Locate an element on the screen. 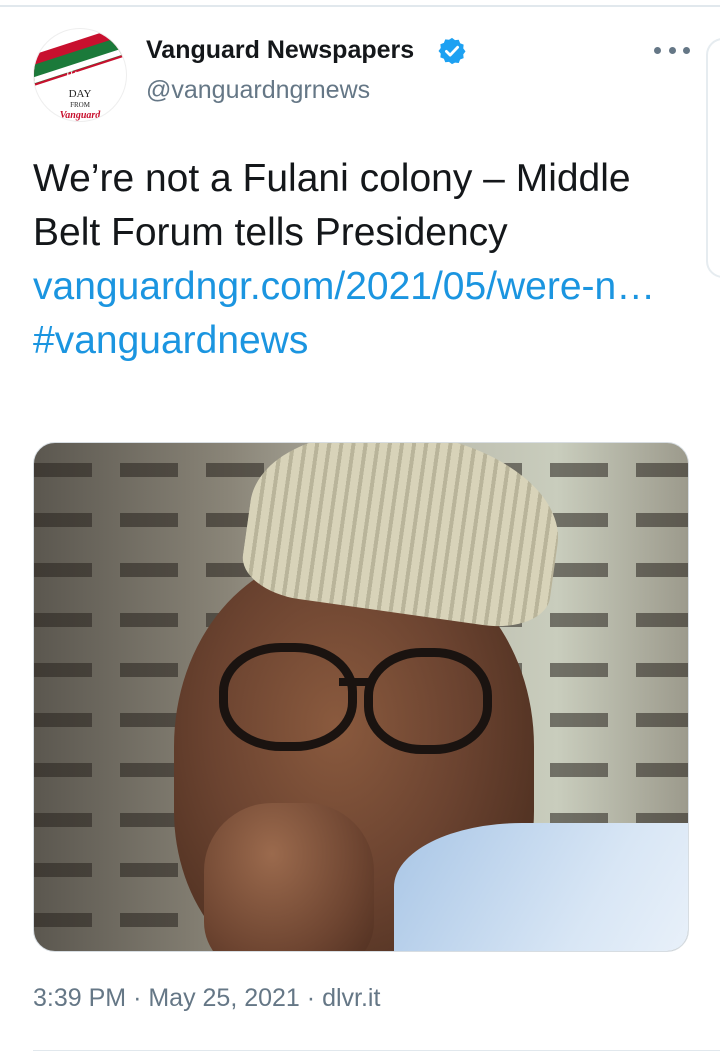 The width and height of the screenshot is (720, 1054). more-options-icon is located at coordinates (672, 50).